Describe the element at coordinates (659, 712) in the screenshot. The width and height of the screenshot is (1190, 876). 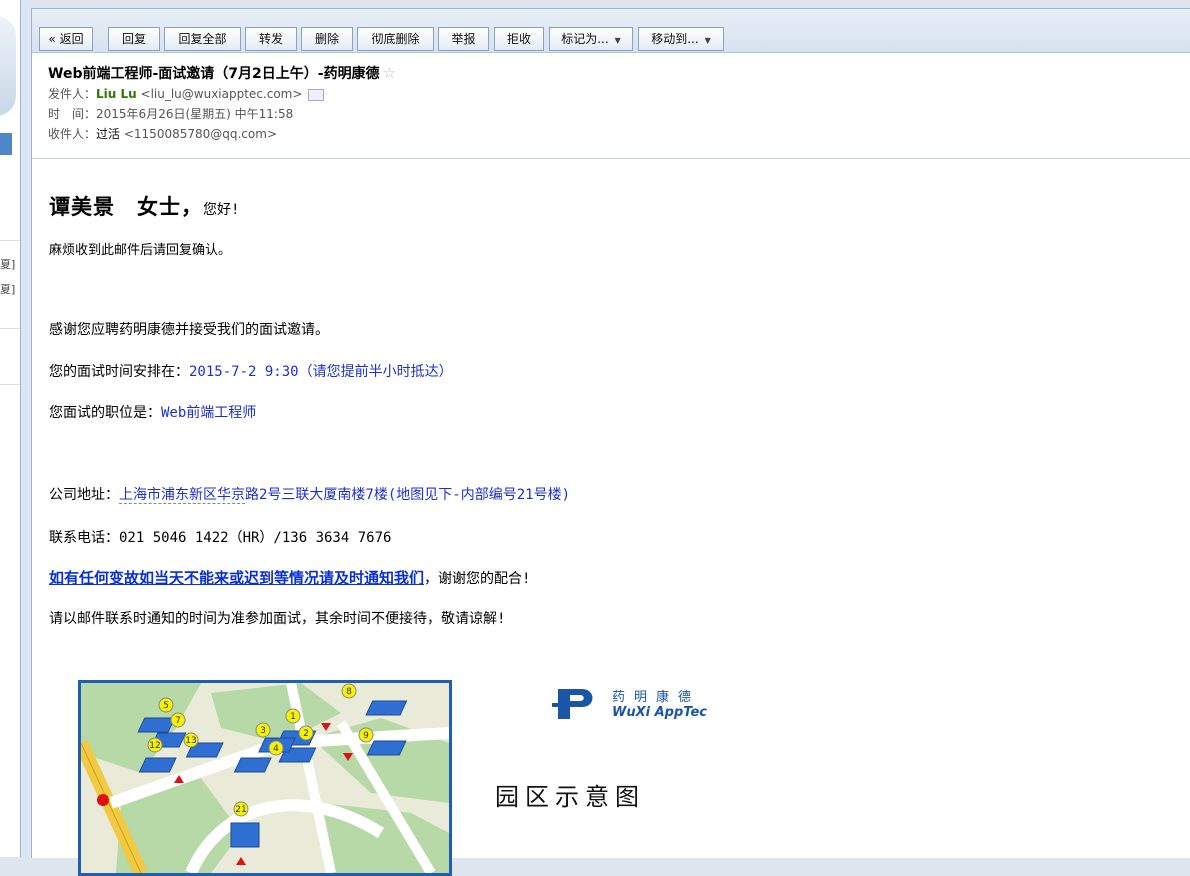
I see `logo-en-text: WuXi AppTec` at that location.